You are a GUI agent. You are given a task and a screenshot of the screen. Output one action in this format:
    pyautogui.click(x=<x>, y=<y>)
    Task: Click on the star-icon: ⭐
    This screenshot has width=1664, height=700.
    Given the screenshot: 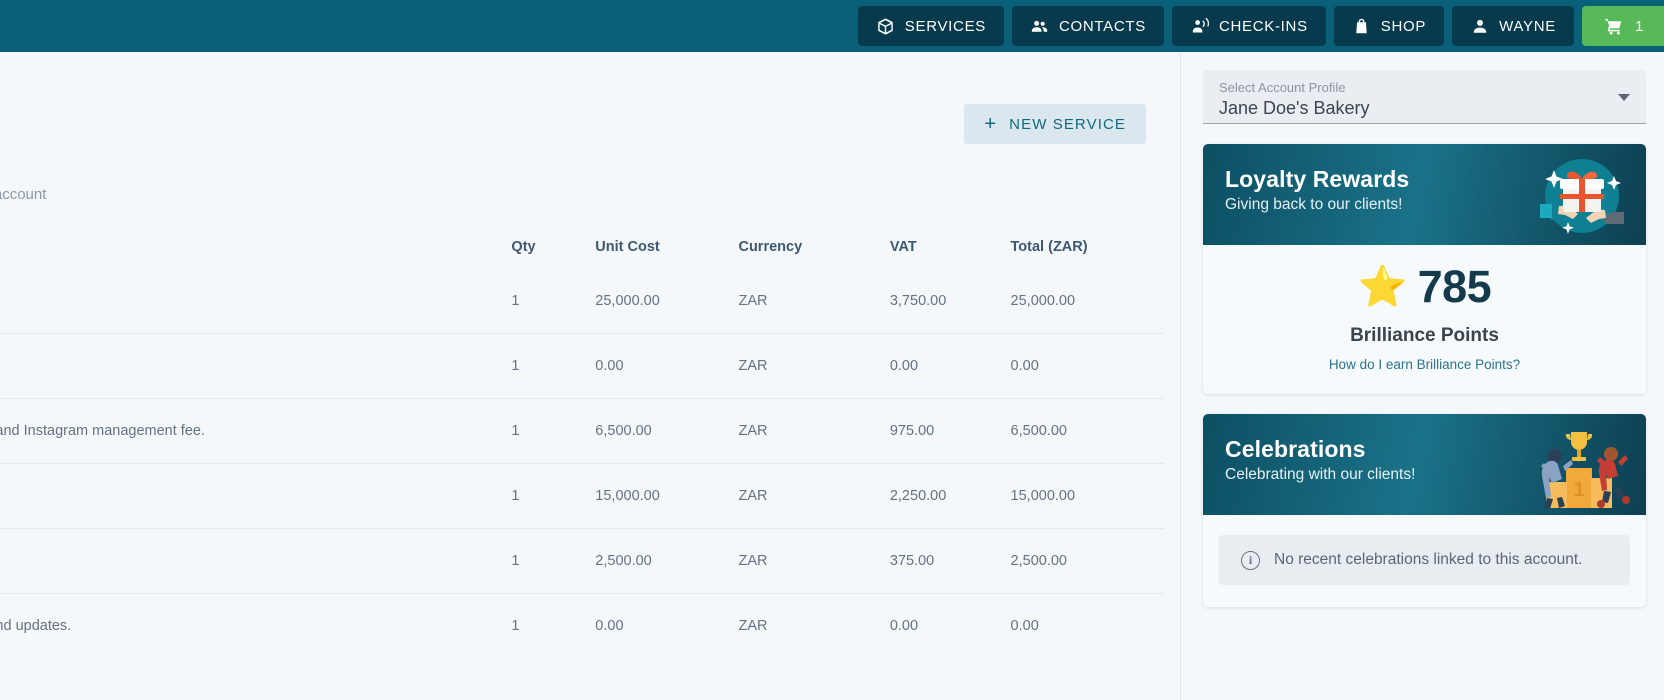 What is the action you would take?
    pyautogui.click(x=1382, y=287)
    